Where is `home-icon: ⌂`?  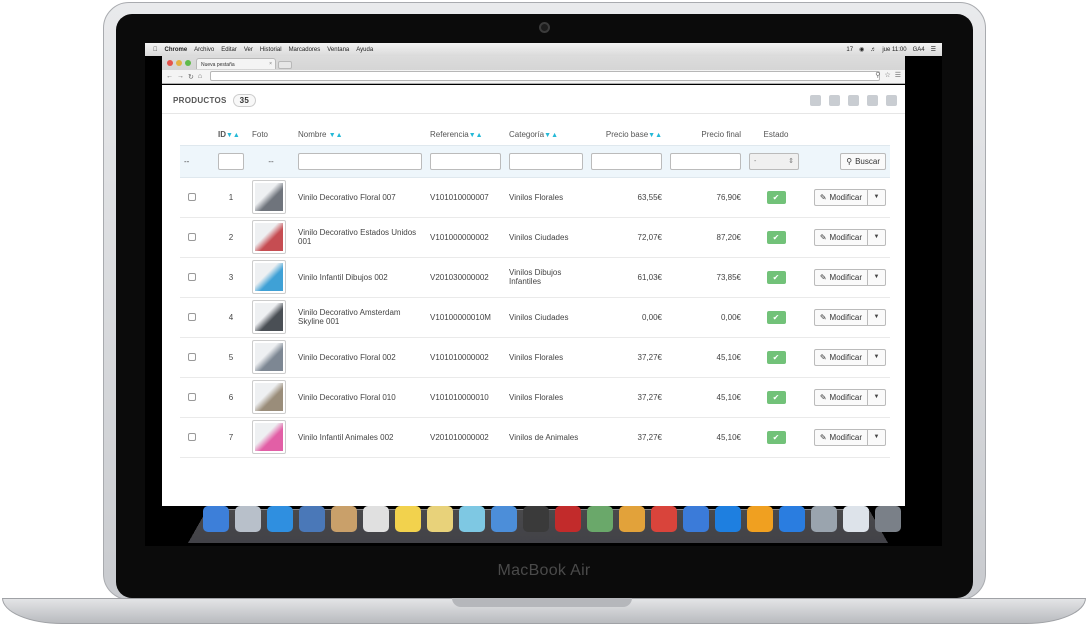 home-icon: ⌂ is located at coordinates (200, 76).